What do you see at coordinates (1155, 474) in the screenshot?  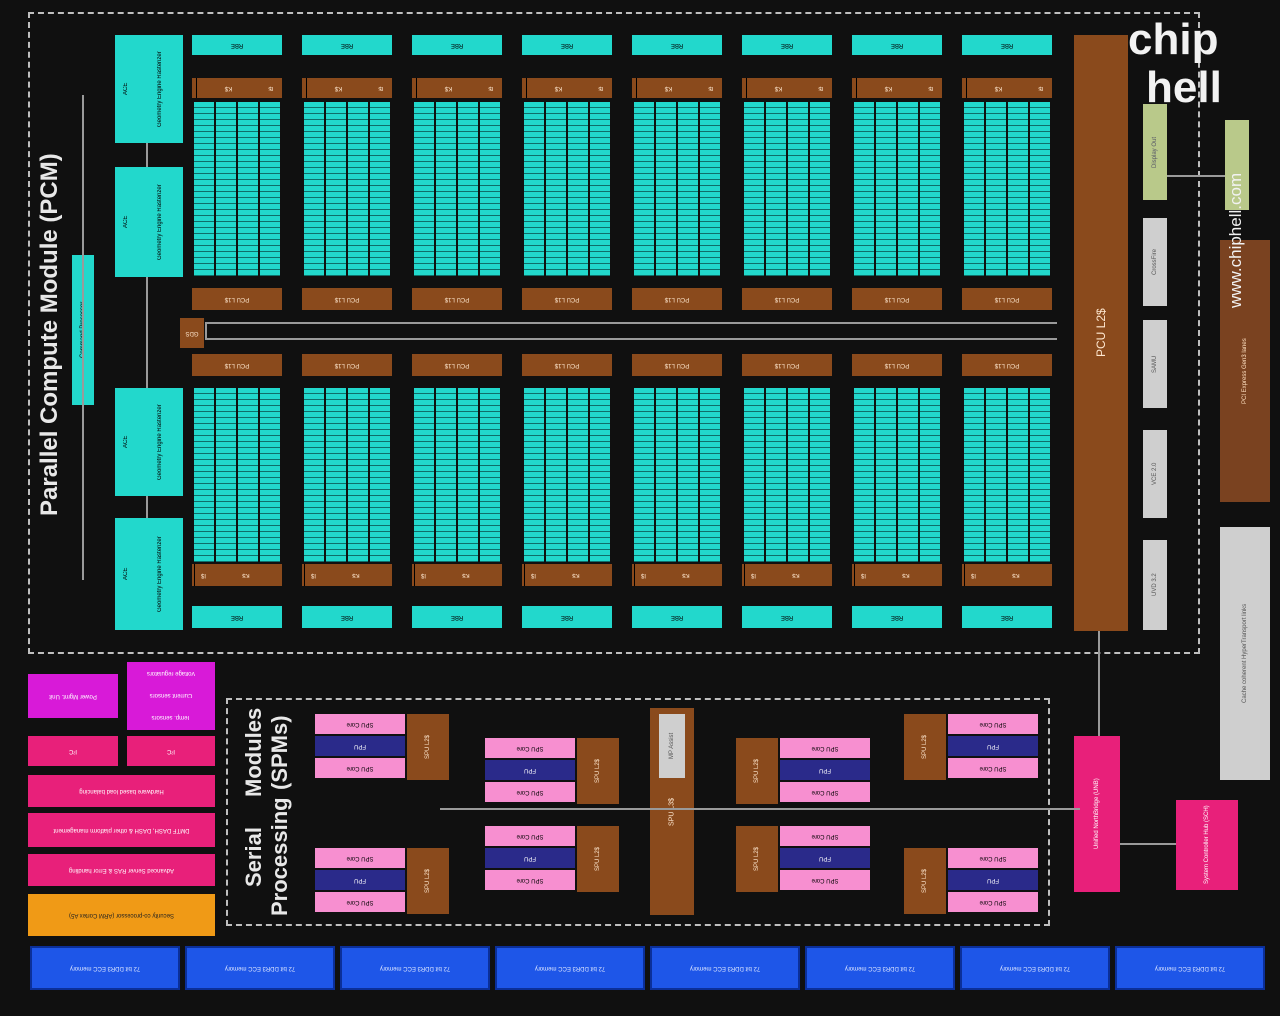 I see `vce-block: VCE 2.0` at bounding box center [1155, 474].